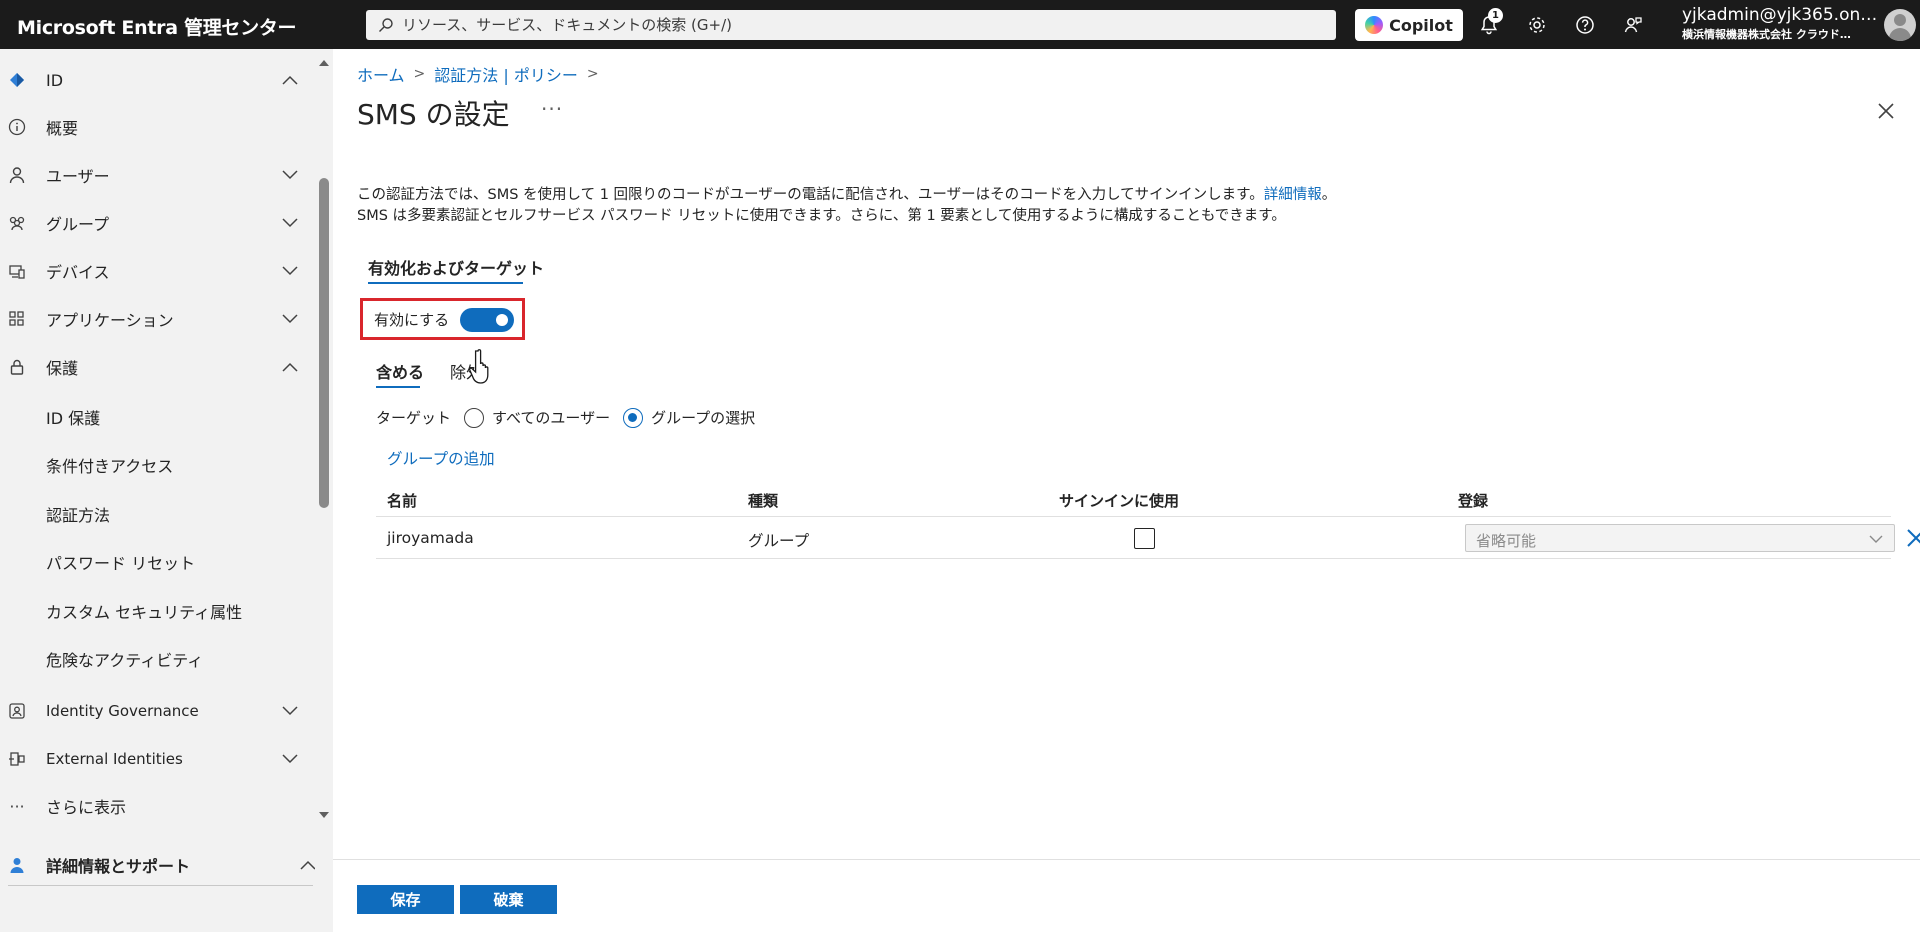 Image resolution: width=1920 pixels, height=932 pixels. What do you see at coordinates (62, 128) in the screenshot?
I see `sidebar-item-label: 概要` at bounding box center [62, 128].